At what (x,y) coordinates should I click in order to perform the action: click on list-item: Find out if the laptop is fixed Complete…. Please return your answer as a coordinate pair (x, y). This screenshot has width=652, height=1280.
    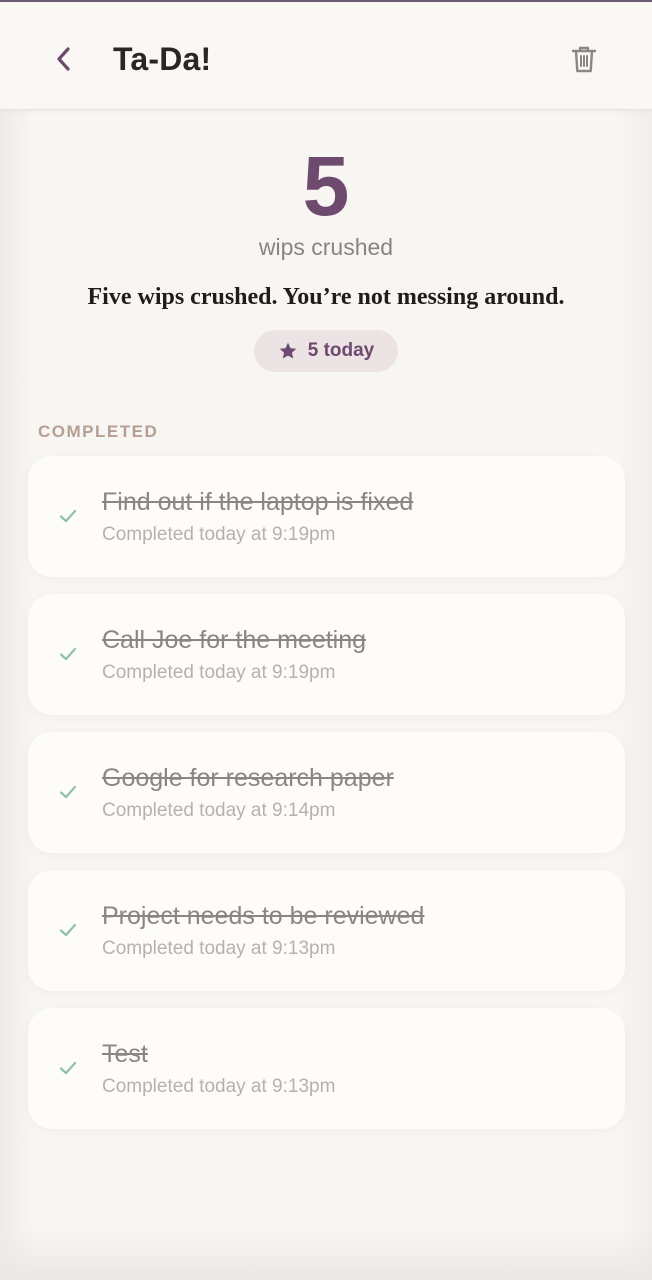
    Looking at the image, I should click on (326, 516).